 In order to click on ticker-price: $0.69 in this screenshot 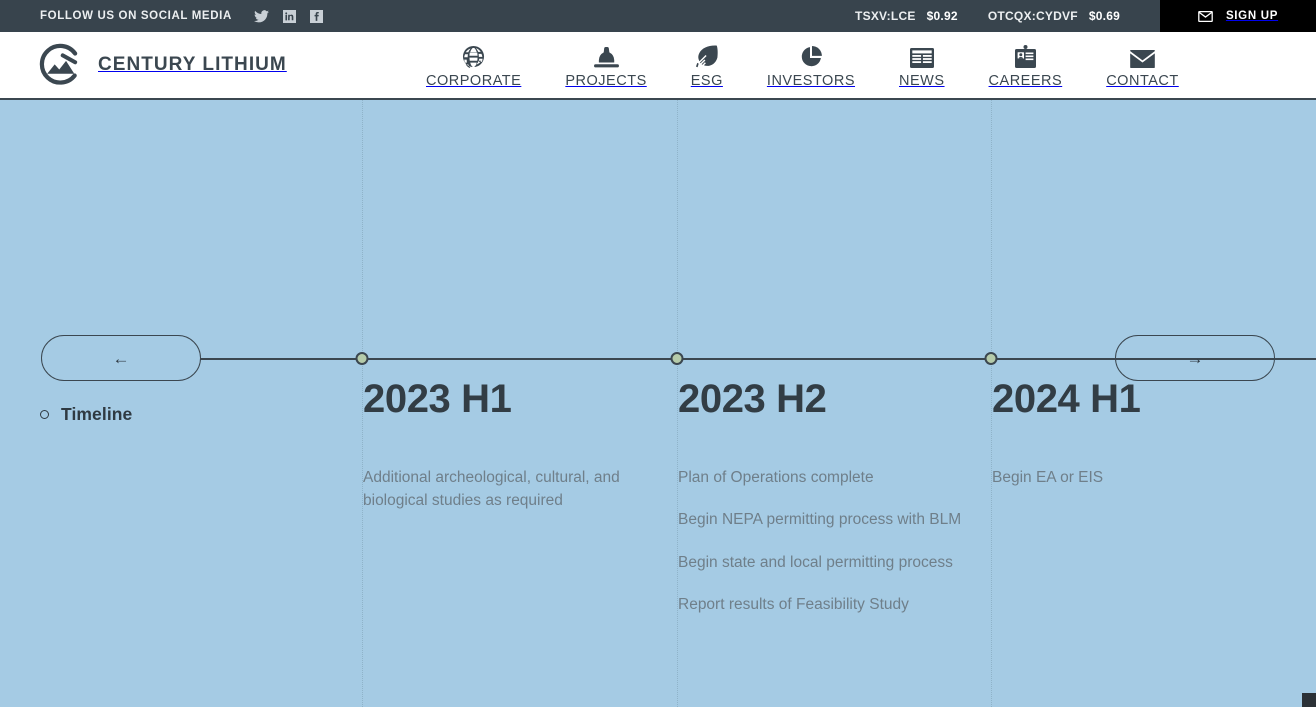, I will do `click(1104, 16)`.